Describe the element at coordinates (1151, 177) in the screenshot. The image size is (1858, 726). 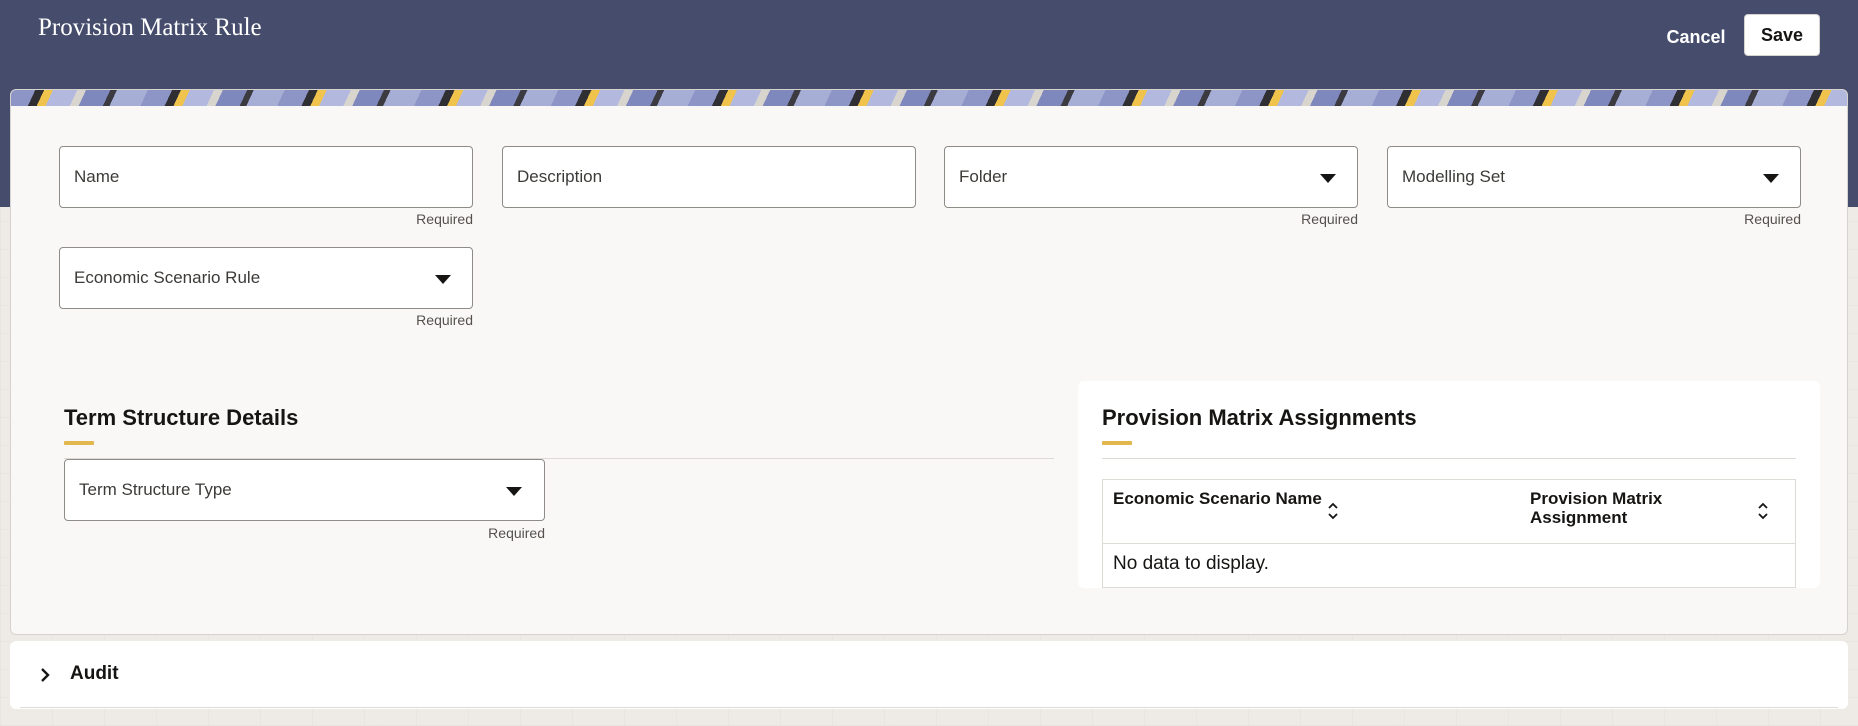
I see `folder-select: Folder` at that location.